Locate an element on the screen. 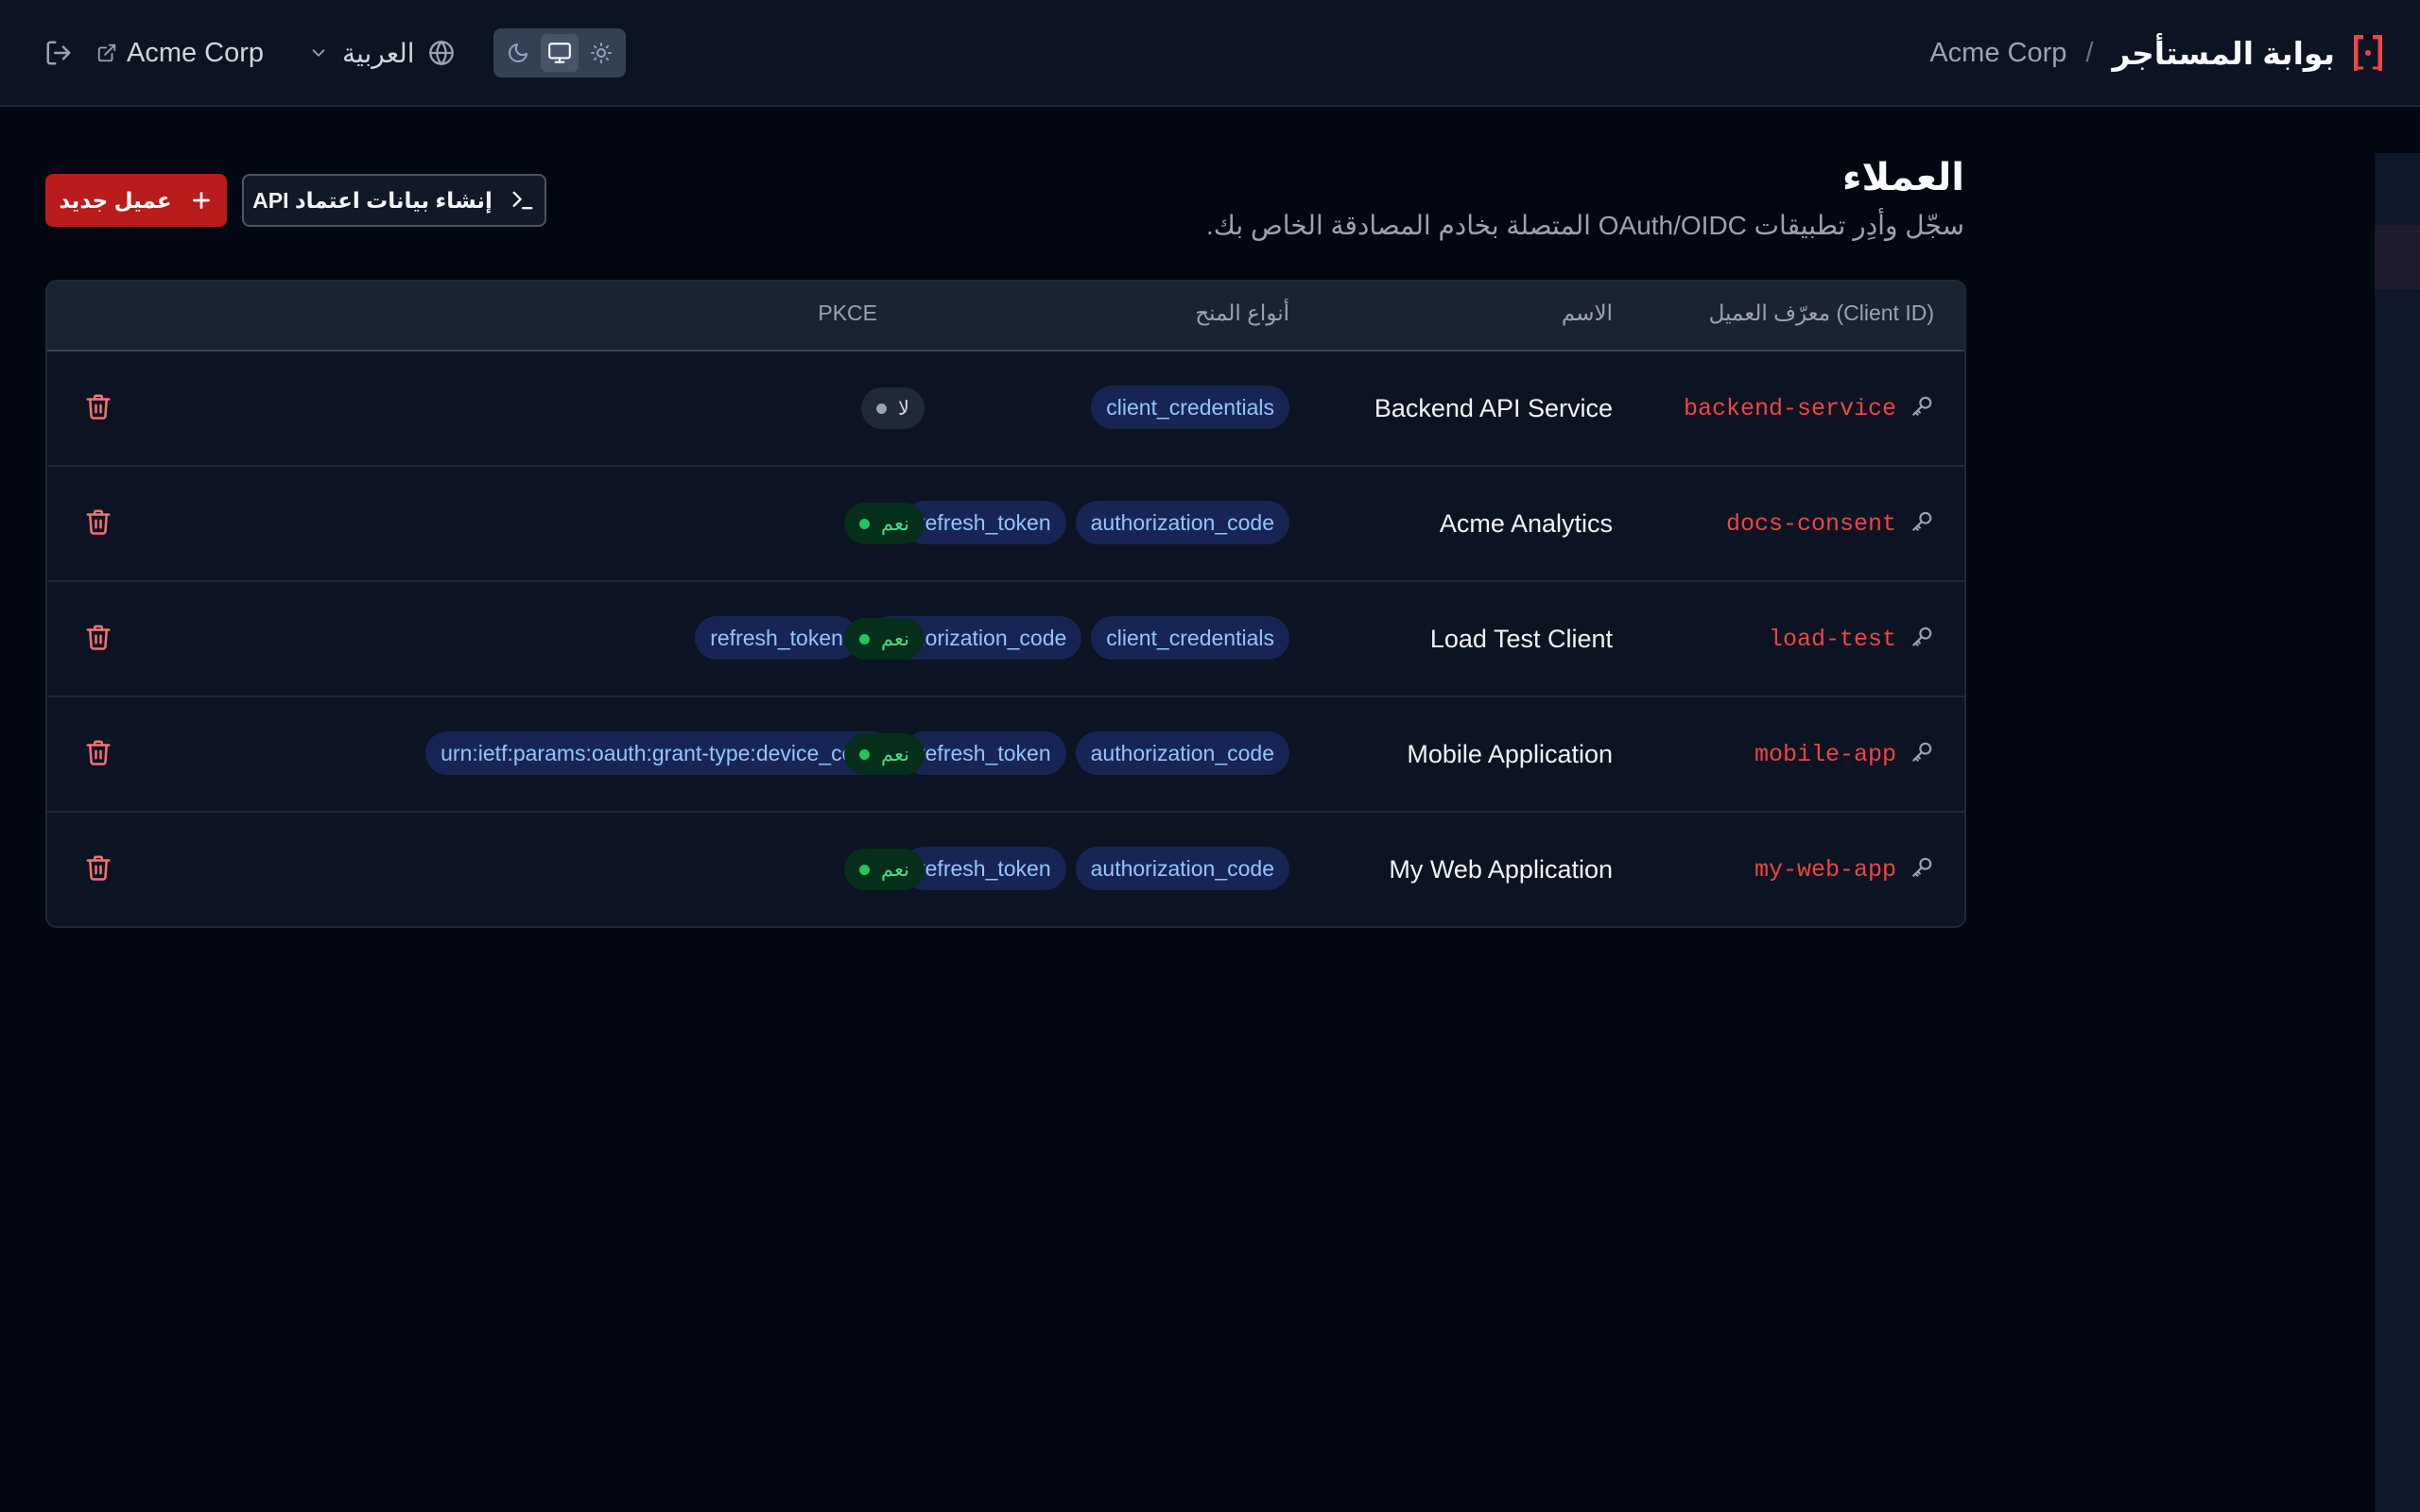 The width and height of the screenshot is (2420, 1512). client-id-cell: my-web-app is located at coordinates (1844, 869).